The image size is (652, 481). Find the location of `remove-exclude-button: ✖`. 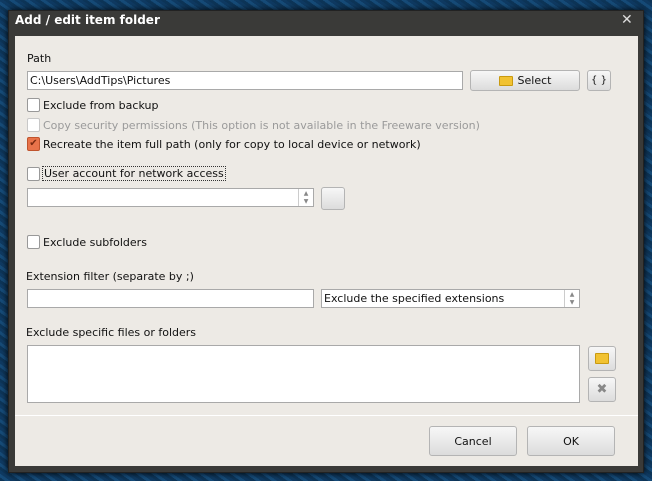

remove-exclude-button: ✖ is located at coordinates (602, 389).